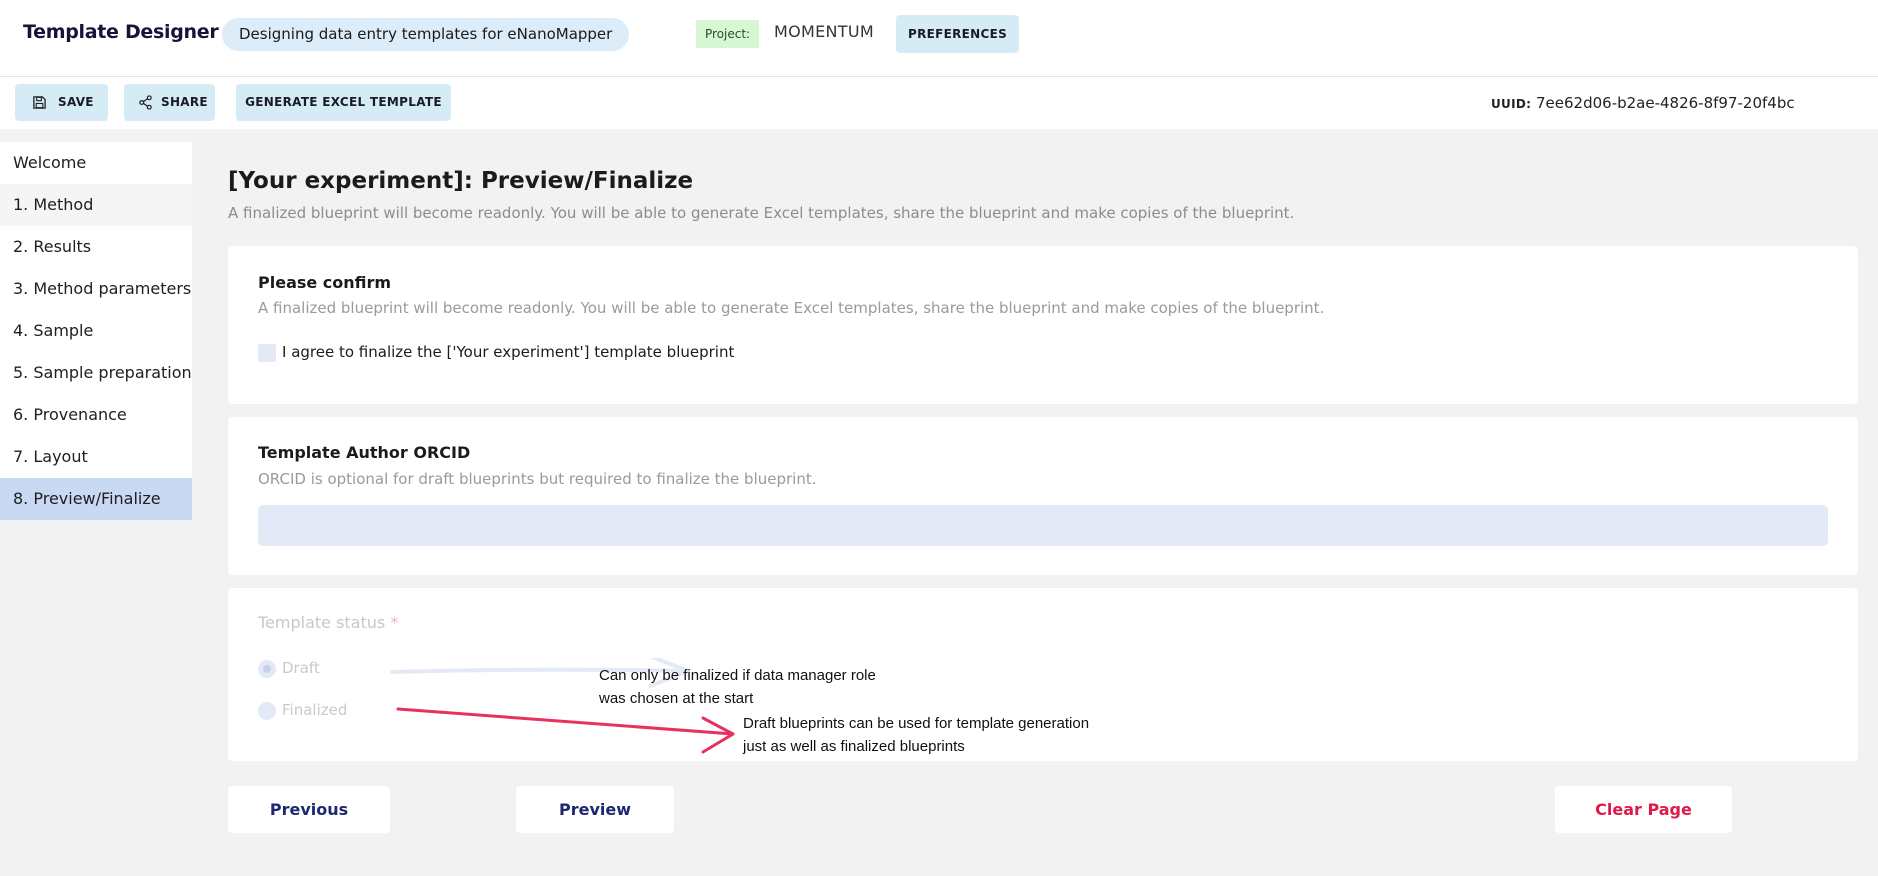 Image resolution: width=1878 pixels, height=876 pixels. What do you see at coordinates (1643, 809) in the screenshot?
I see `clear-page-button: Clear Page` at bounding box center [1643, 809].